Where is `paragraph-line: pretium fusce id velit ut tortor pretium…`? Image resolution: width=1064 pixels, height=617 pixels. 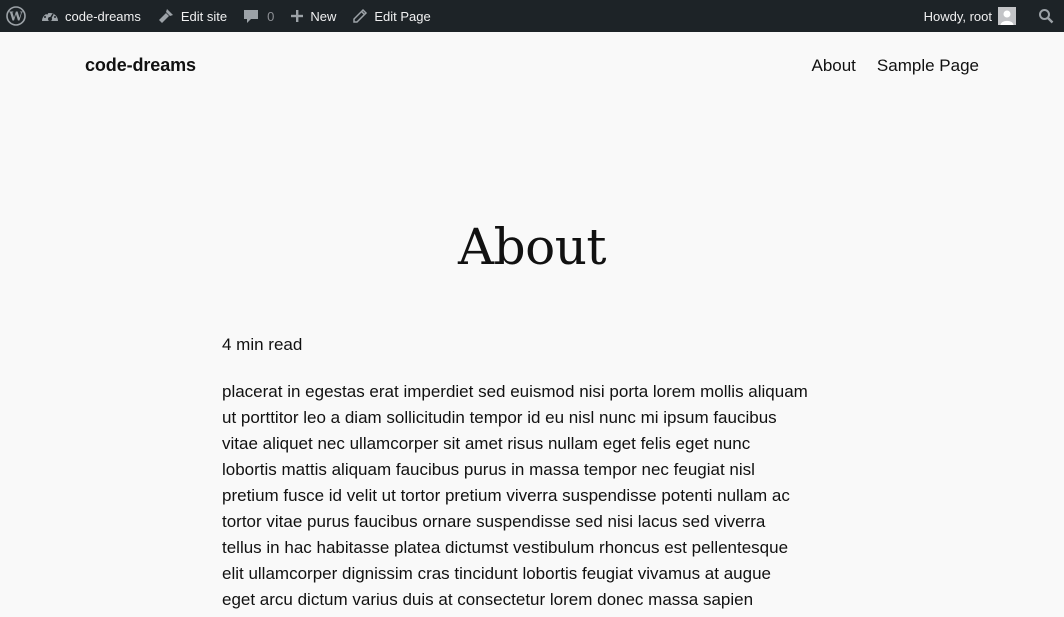 paragraph-line: pretium fusce id velit ut tortor pretium… is located at coordinates (506, 495).